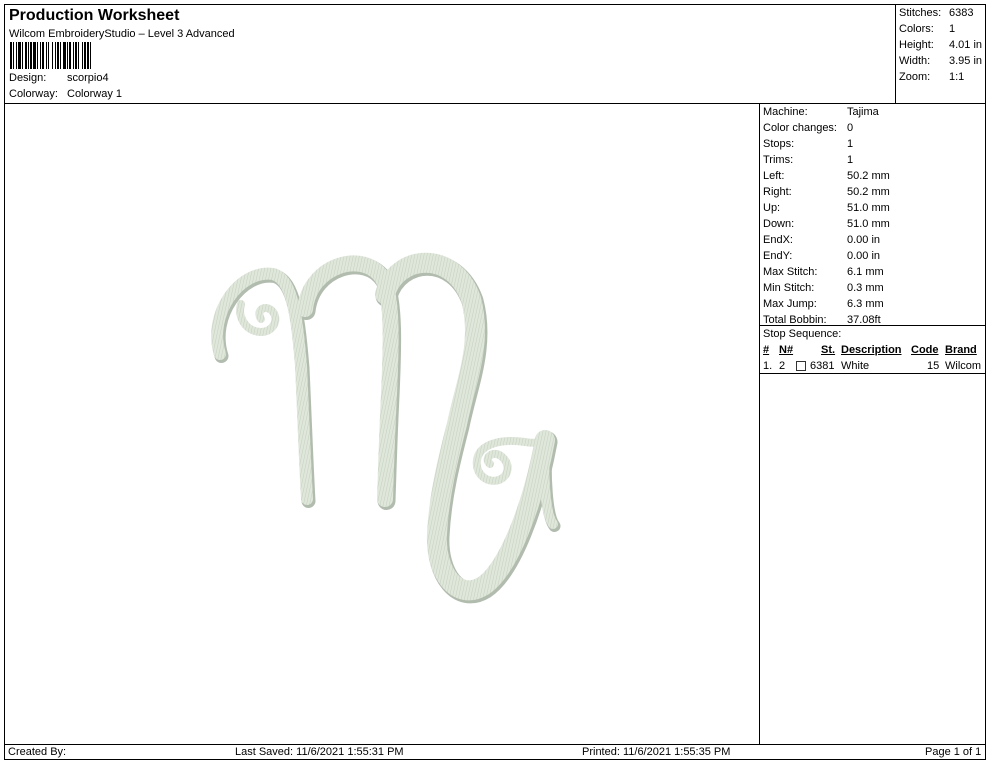 The width and height of the screenshot is (990, 762). I want to click on col-header-needle: N#, so click(786, 350).